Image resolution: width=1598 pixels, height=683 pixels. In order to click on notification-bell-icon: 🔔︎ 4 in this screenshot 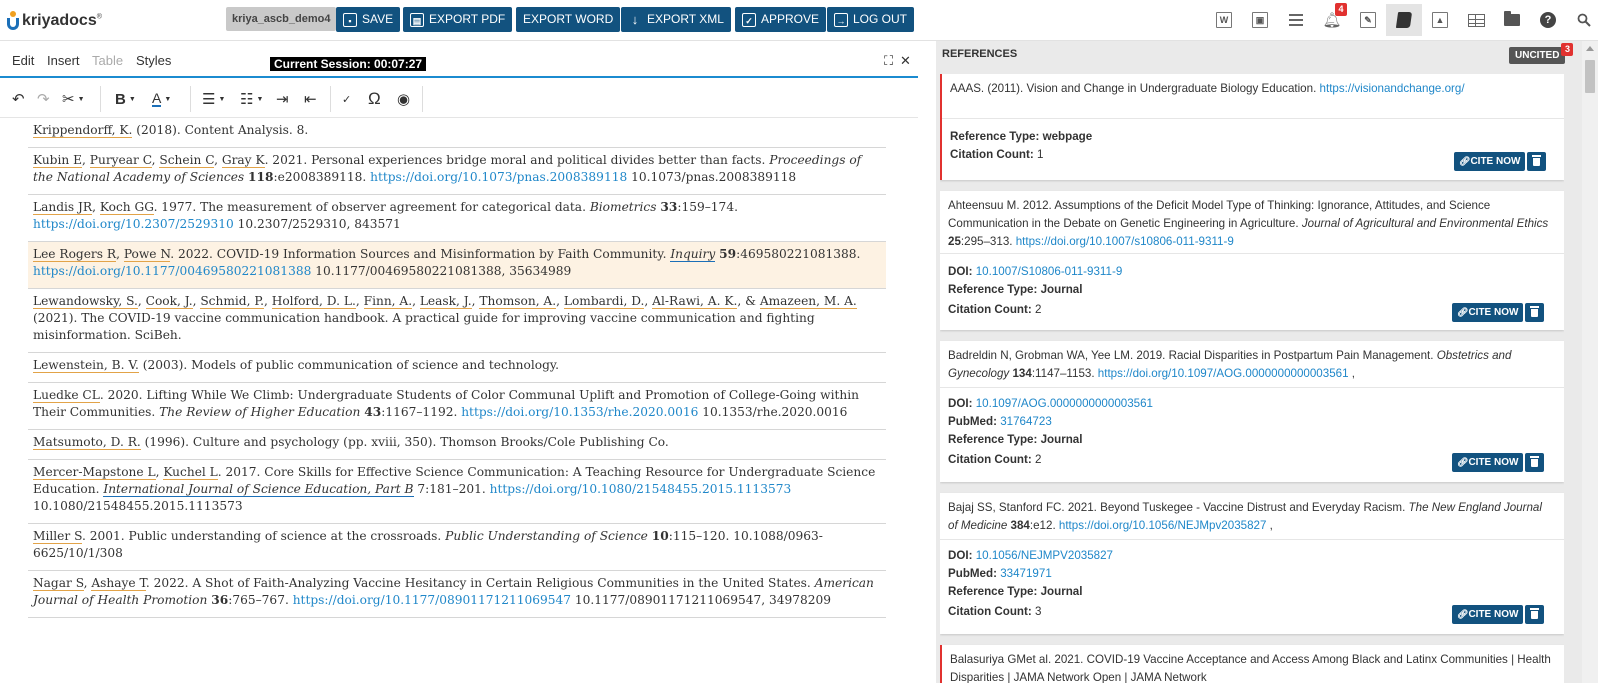, I will do `click(1332, 17)`.